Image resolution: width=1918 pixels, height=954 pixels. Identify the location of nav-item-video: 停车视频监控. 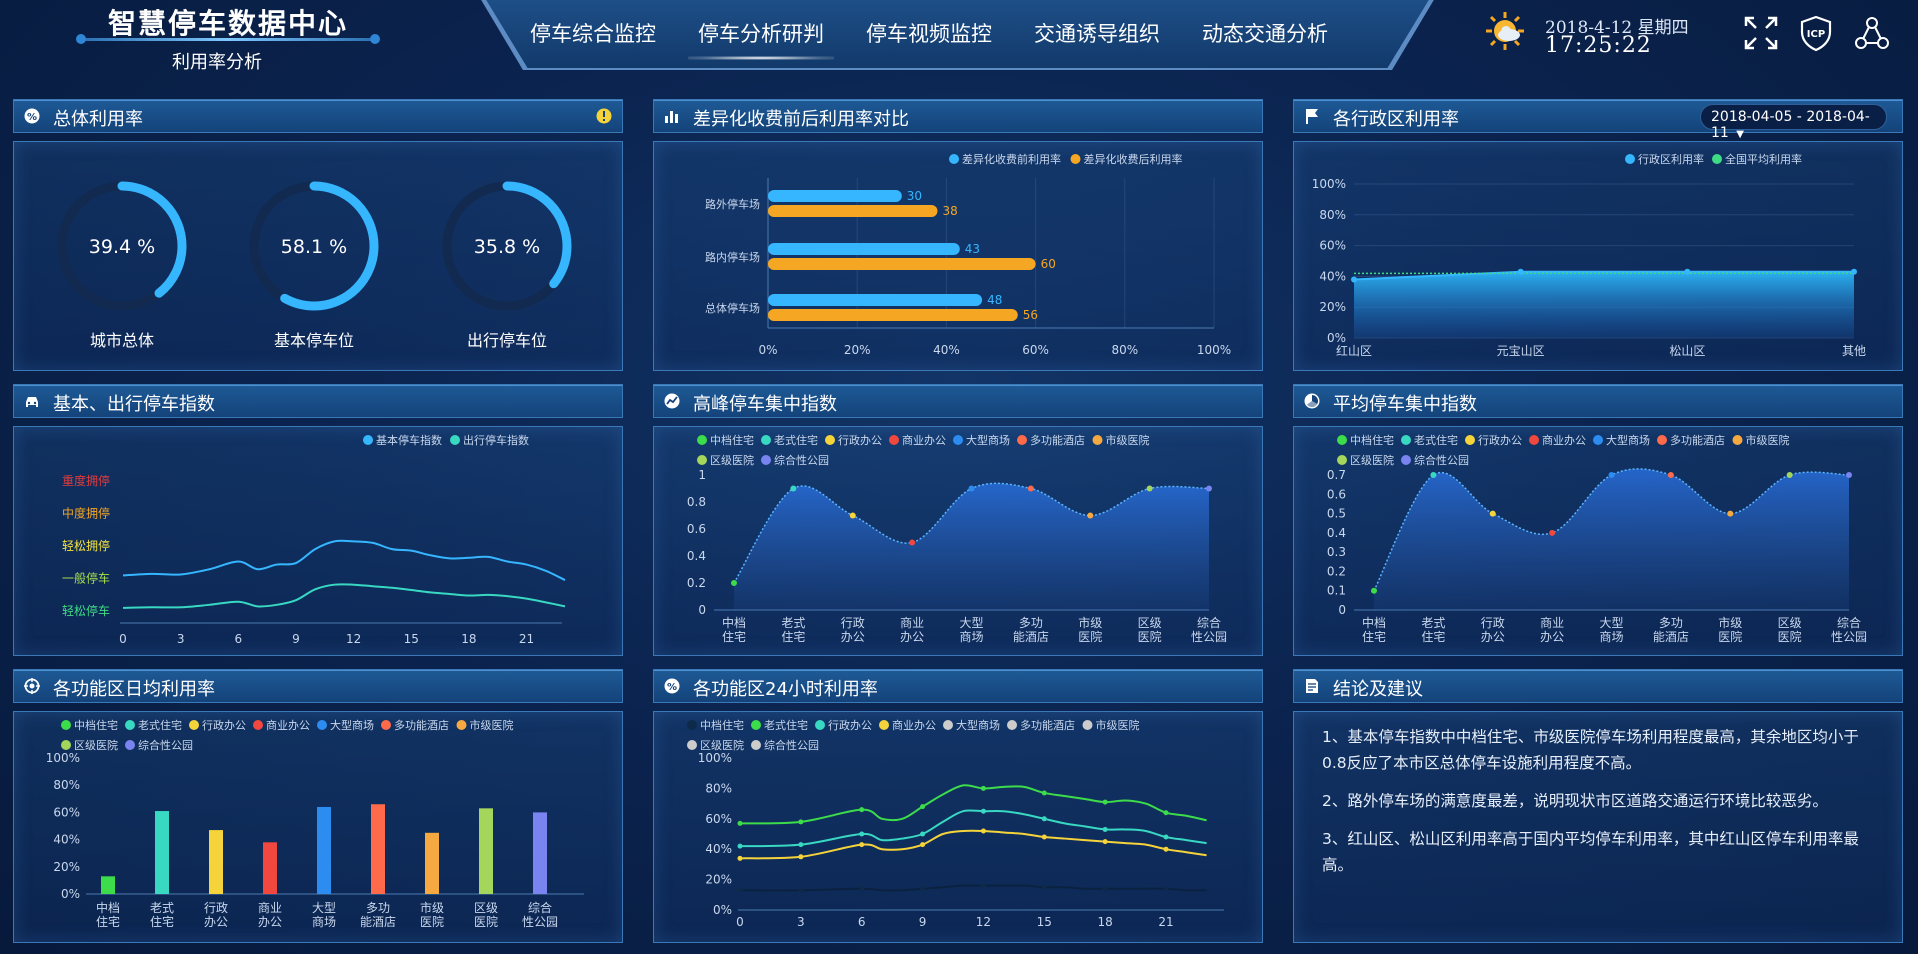
(929, 33).